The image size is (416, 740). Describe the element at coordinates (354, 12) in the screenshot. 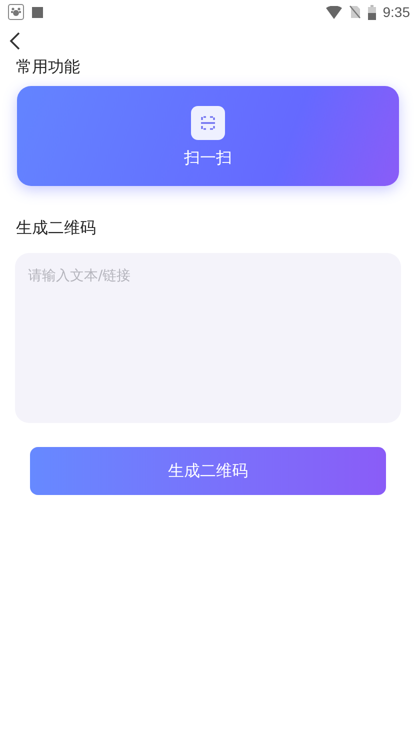

I see `no-sim-icon` at that location.